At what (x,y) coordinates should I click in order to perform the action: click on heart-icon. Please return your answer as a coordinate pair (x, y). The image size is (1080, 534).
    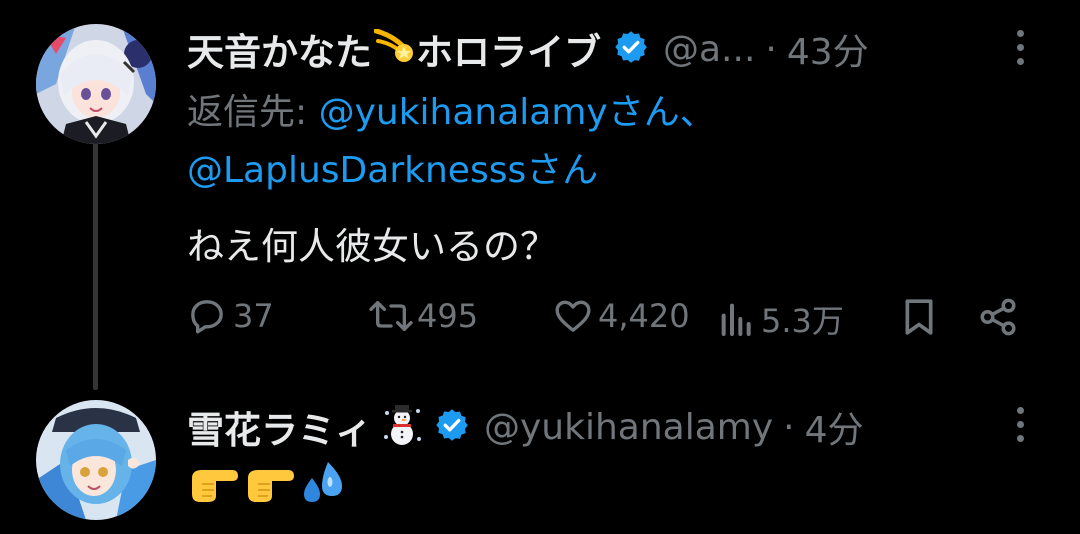
    Looking at the image, I should click on (573, 316).